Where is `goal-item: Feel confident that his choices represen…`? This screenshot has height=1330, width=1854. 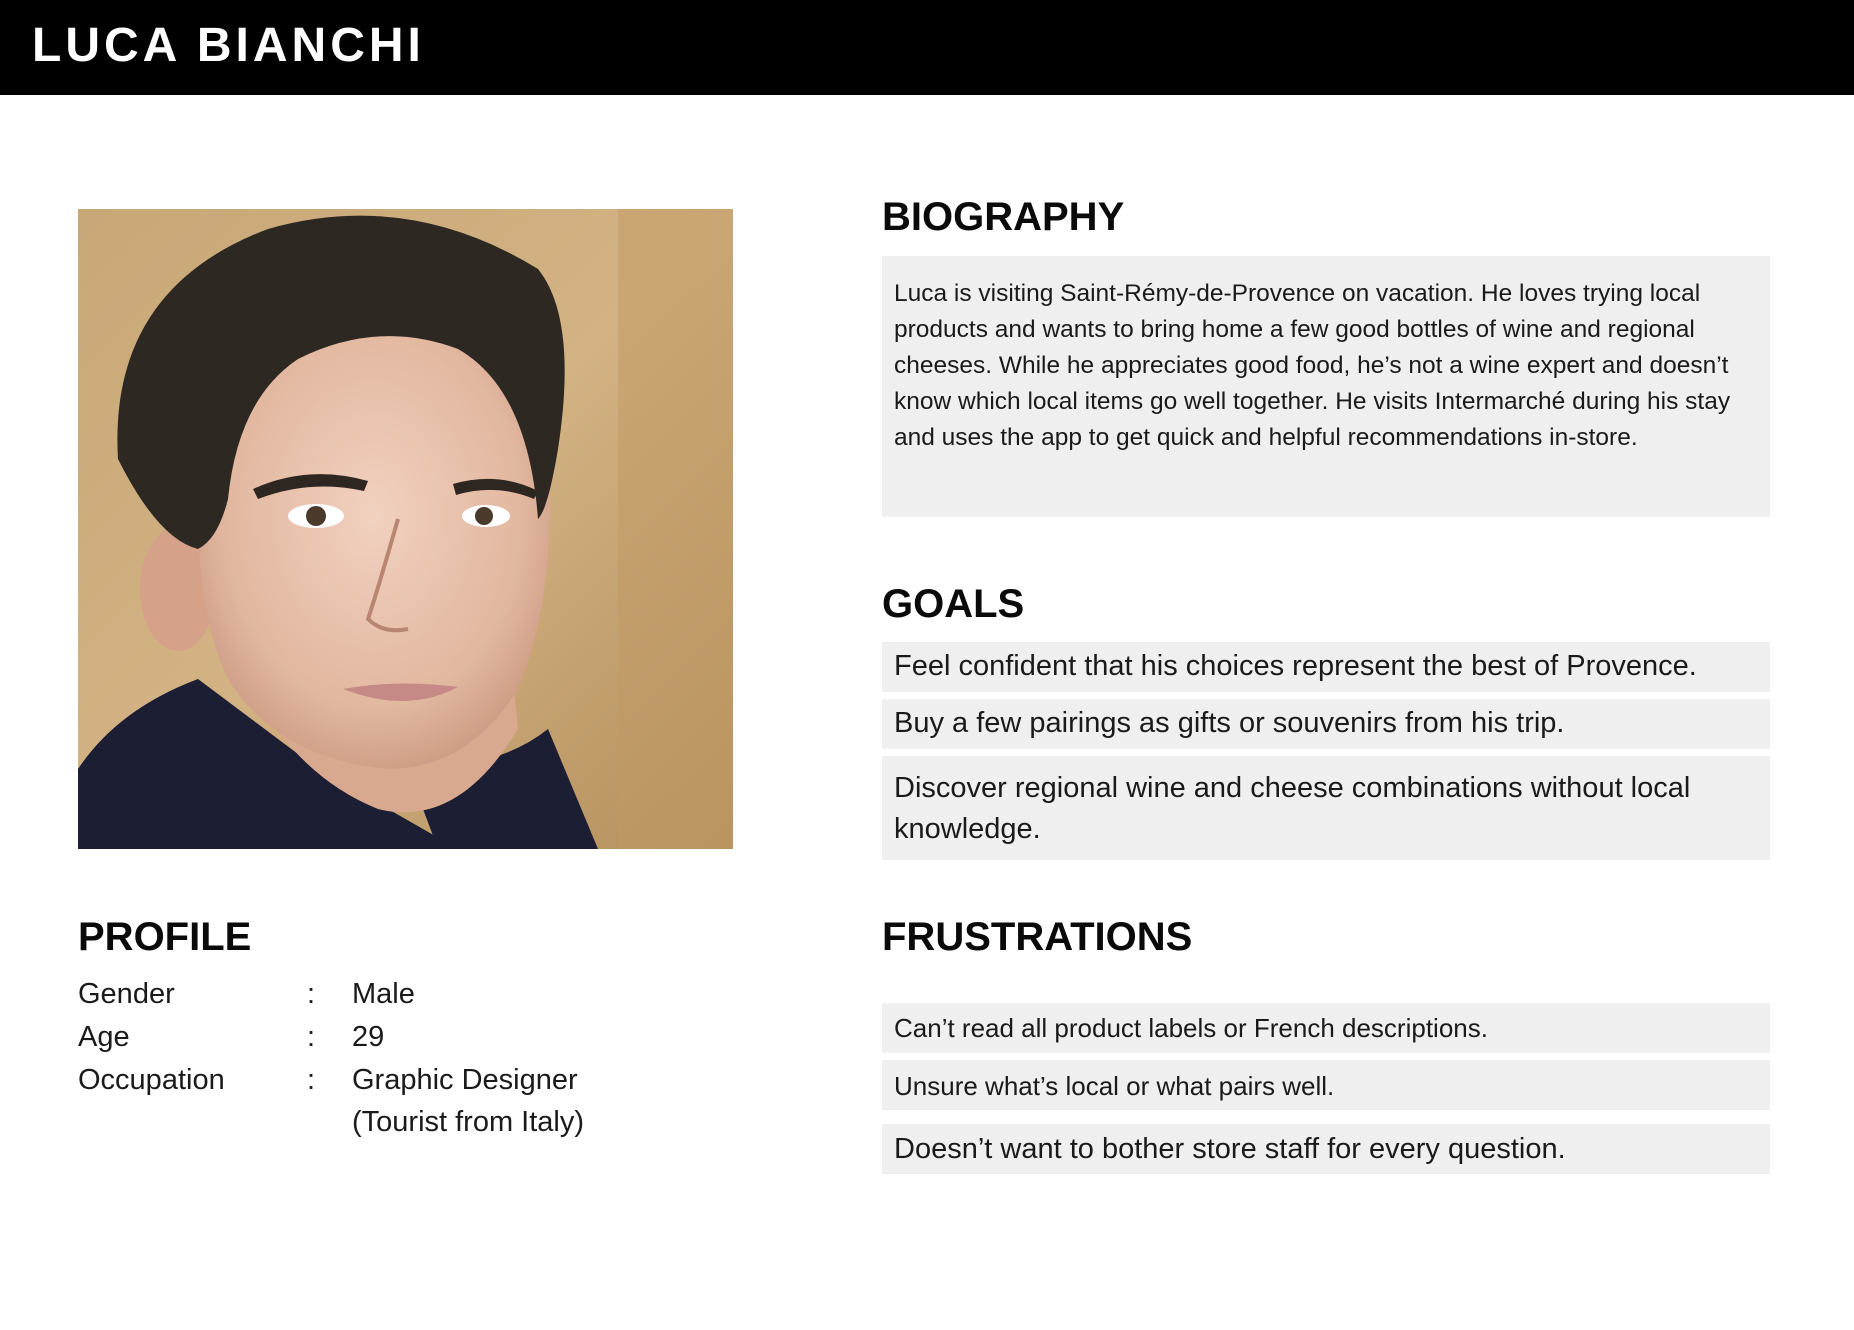 goal-item: Feel confident that his choices represen… is located at coordinates (1326, 667).